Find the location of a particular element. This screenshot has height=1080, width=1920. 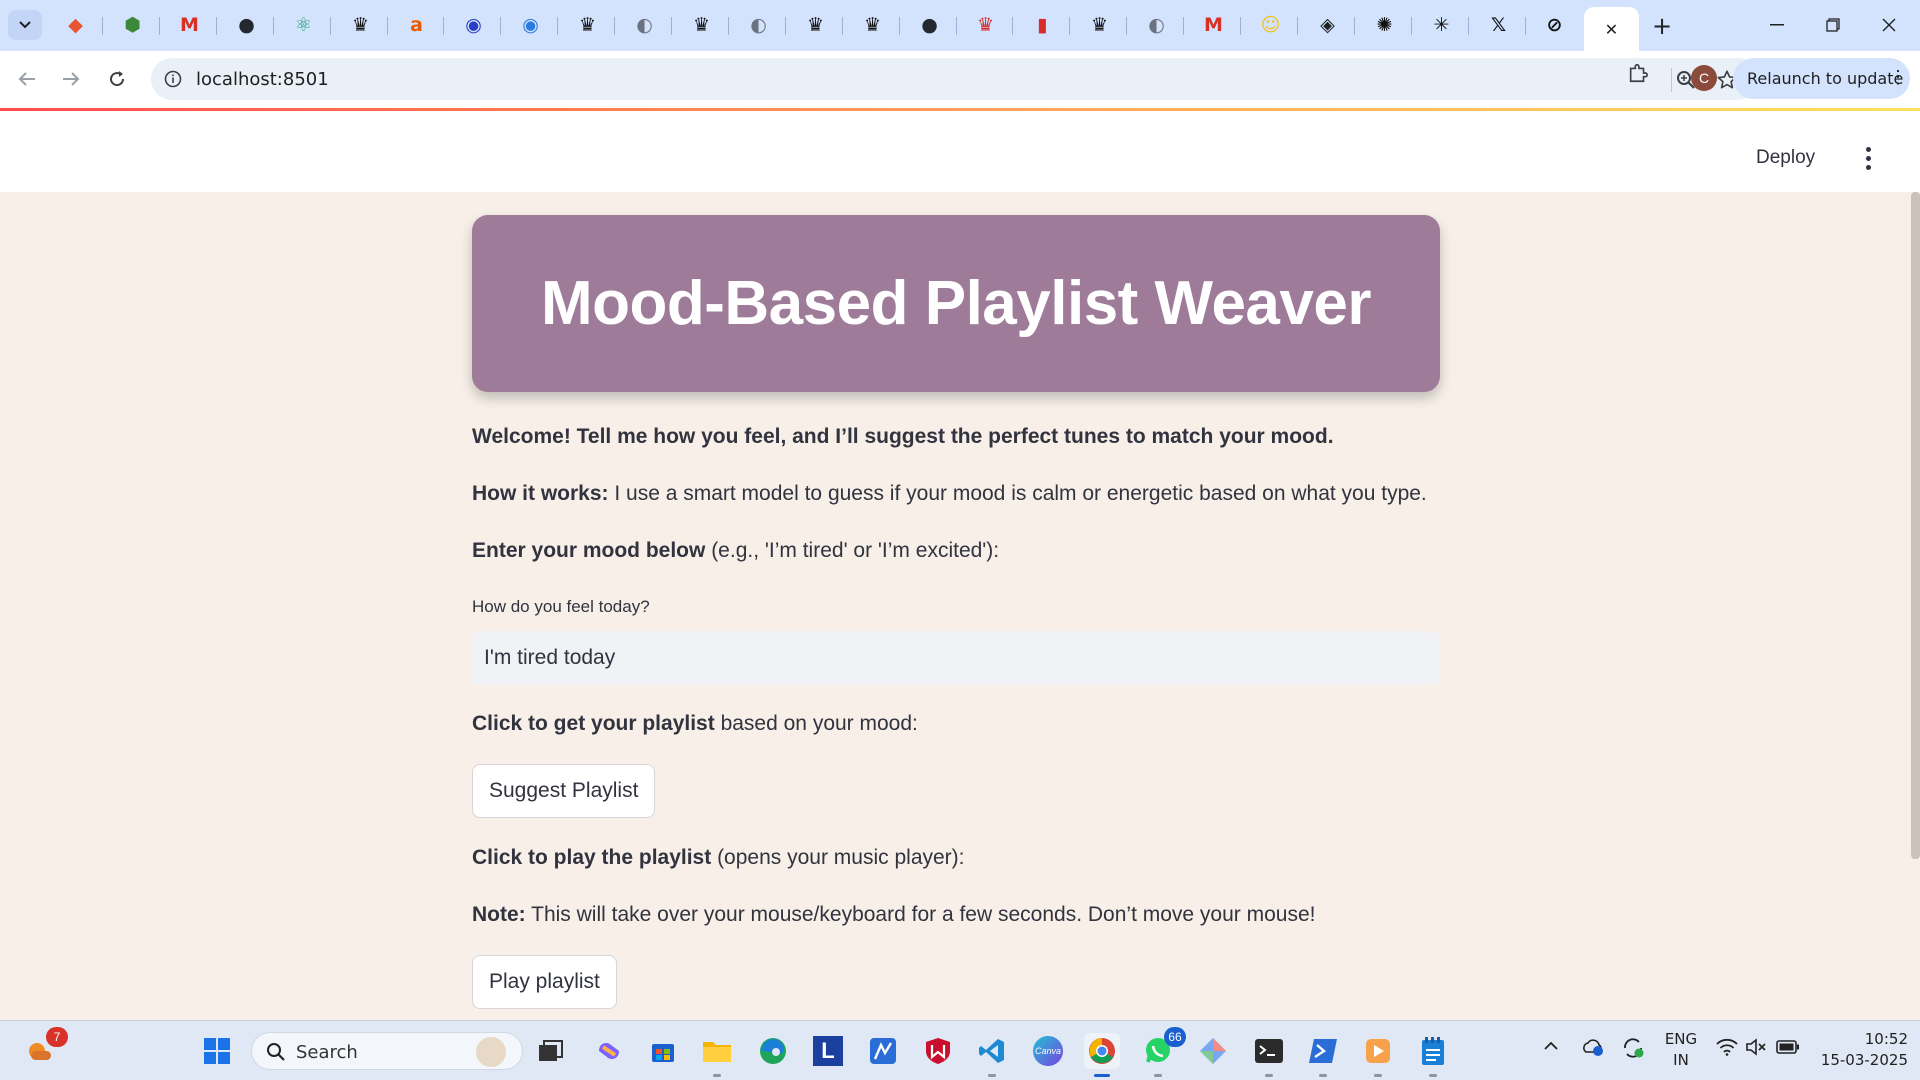

address-bar: localhost:8501 is located at coordinates (955, 79).